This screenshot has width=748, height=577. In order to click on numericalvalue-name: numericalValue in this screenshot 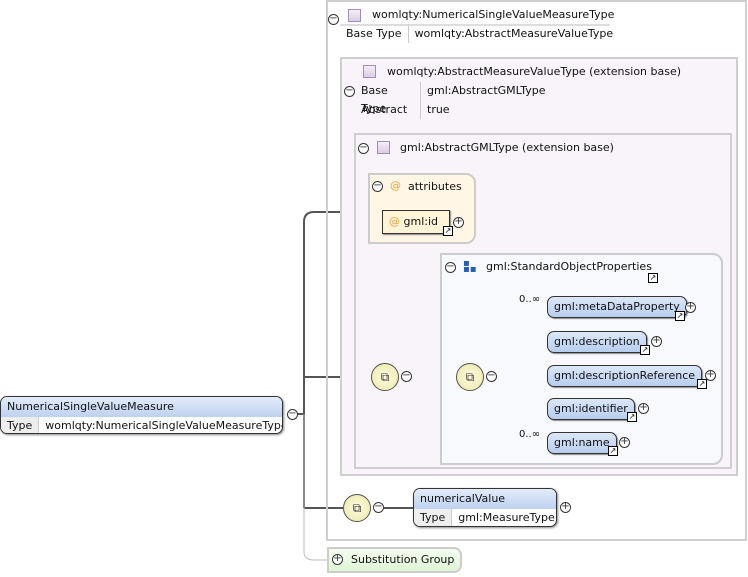, I will do `click(485, 499)`.